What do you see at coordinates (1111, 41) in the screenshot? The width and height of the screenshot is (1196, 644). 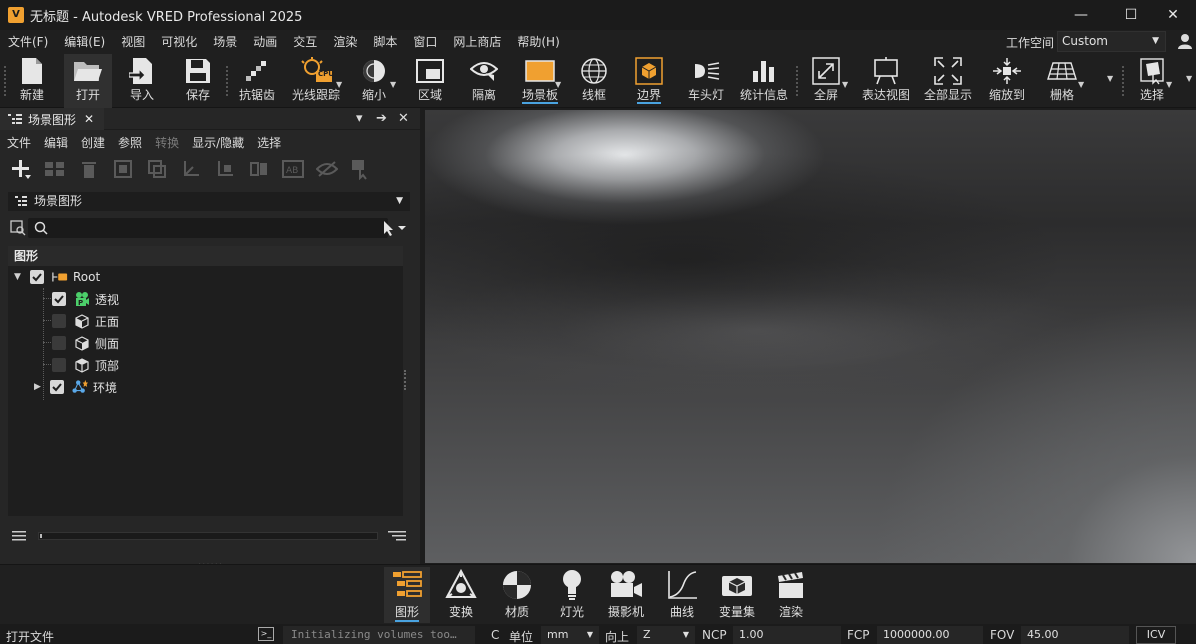 I see `workspace-select: Custom ▼` at bounding box center [1111, 41].